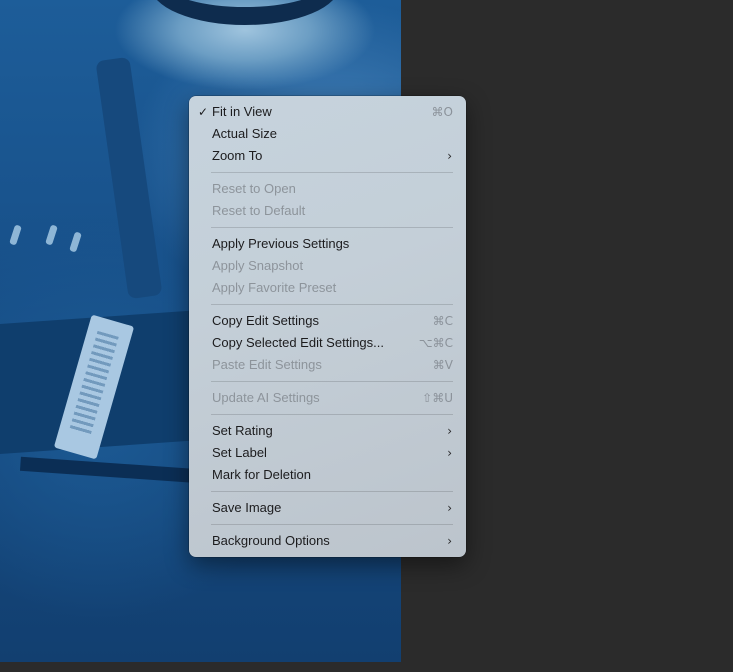 The width and height of the screenshot is (733, 672). Describe the element at coordinates (437, 398) in the screenshot. I see `menu-item-shortcut: ⇧⌘U` at that location.